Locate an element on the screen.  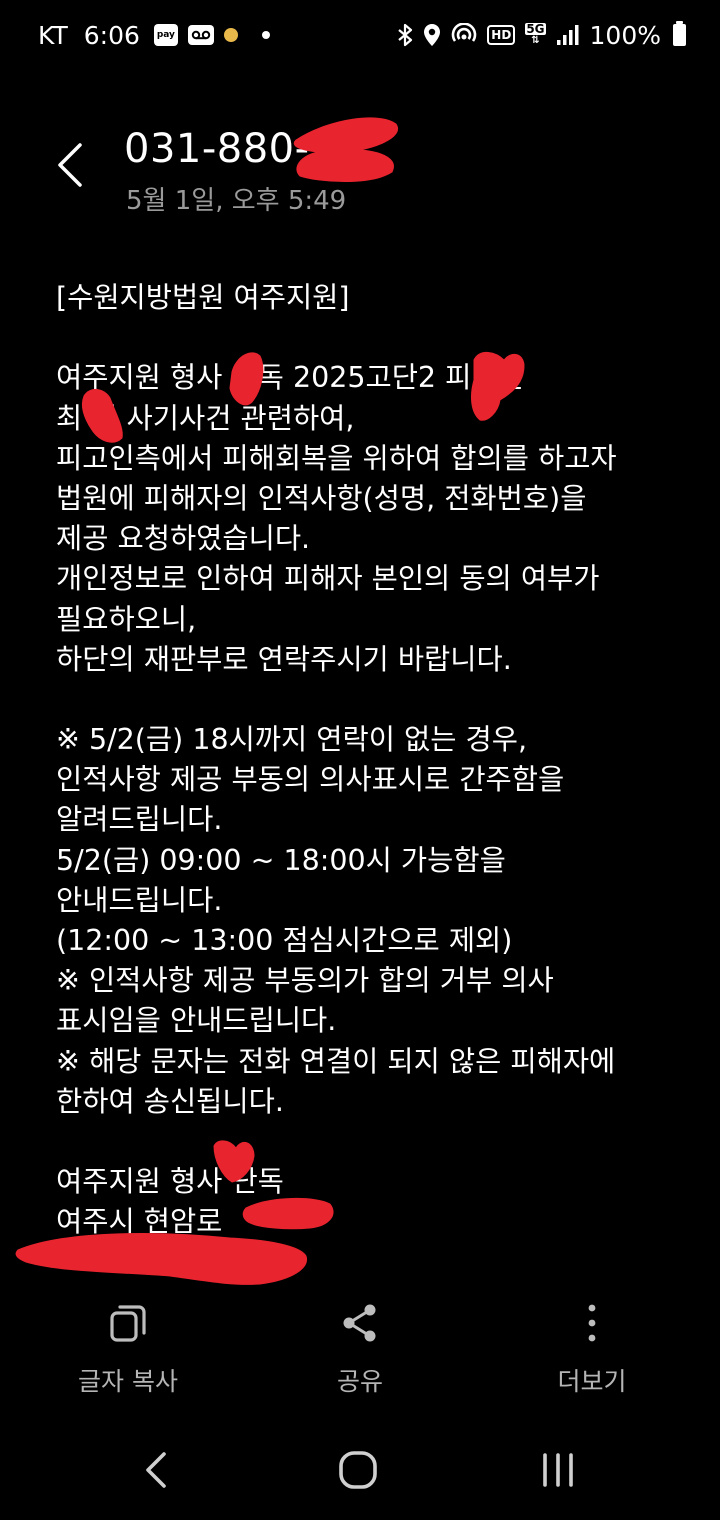
message-line: 하단의 재판부로 연락주시기 바랍니다. is located at coordinates (284, 659).